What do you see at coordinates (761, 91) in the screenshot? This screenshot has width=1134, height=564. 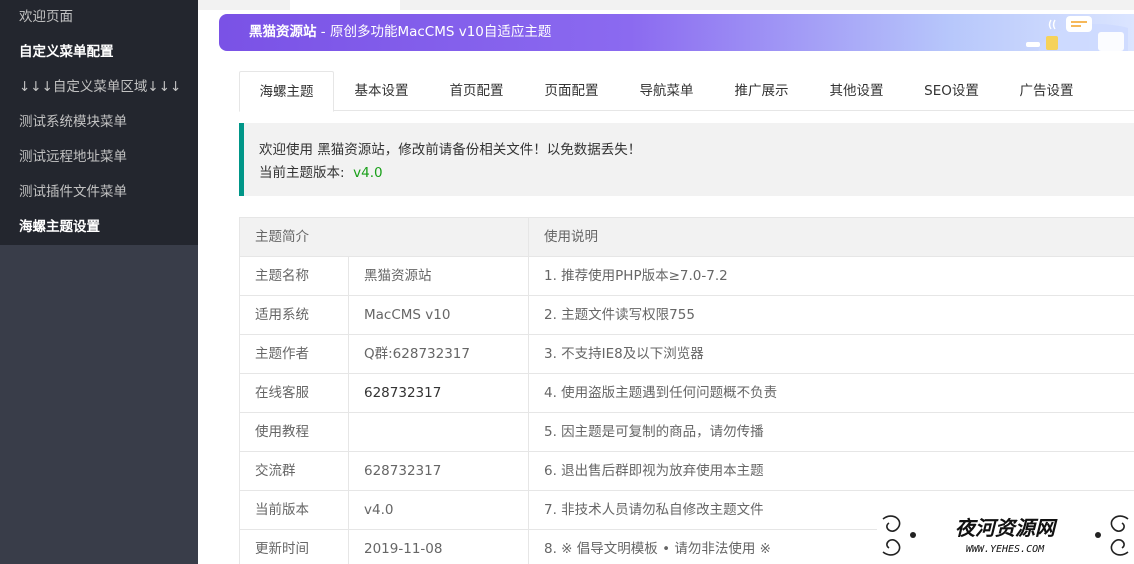 I see `tab-promotion: 推广展示` at bounding box center [761, 91].